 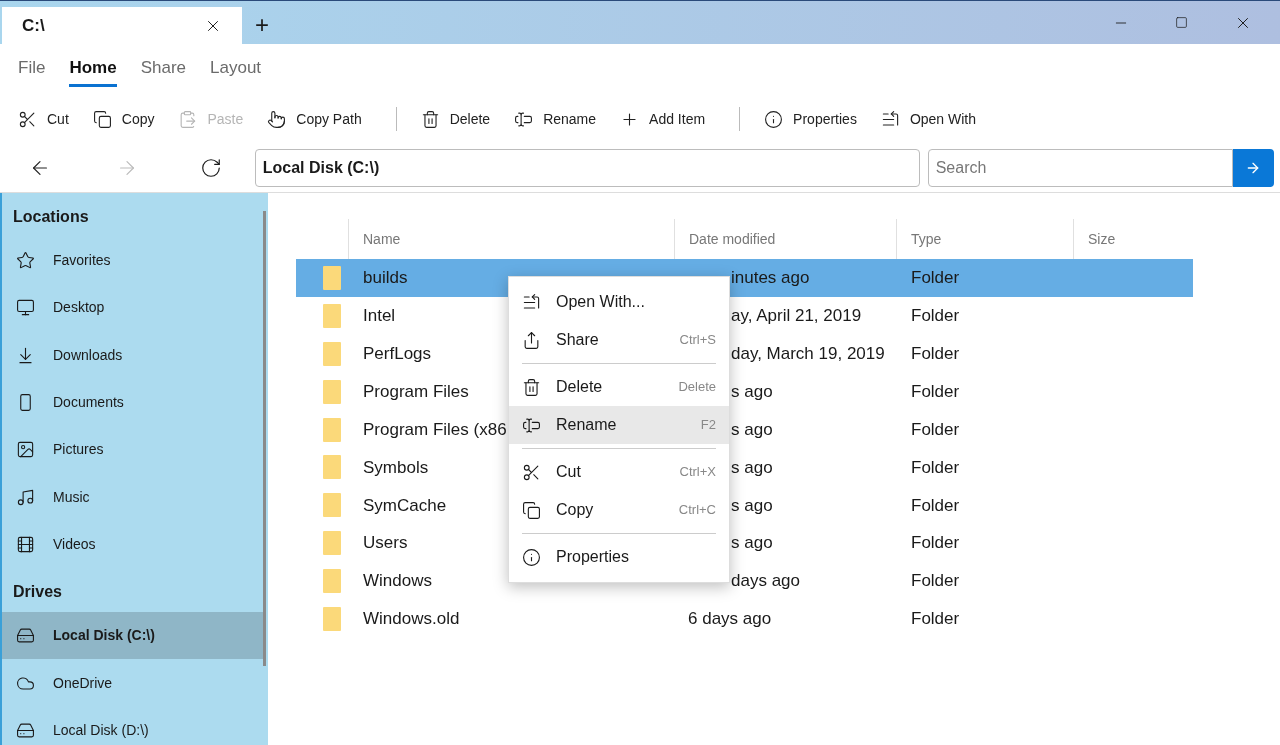 What do you see at coordinates (385, 543) in the screenshot?
I see `file-name: Users` at bounding box center [385, 543].